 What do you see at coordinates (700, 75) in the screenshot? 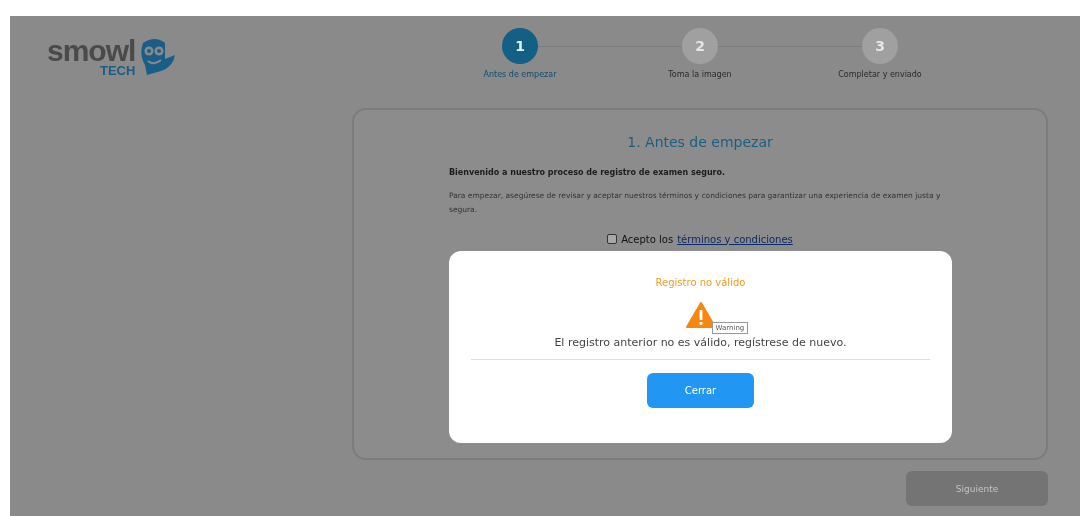
I see `step-label: Toma la imagen` at bounding box center [700, 75].